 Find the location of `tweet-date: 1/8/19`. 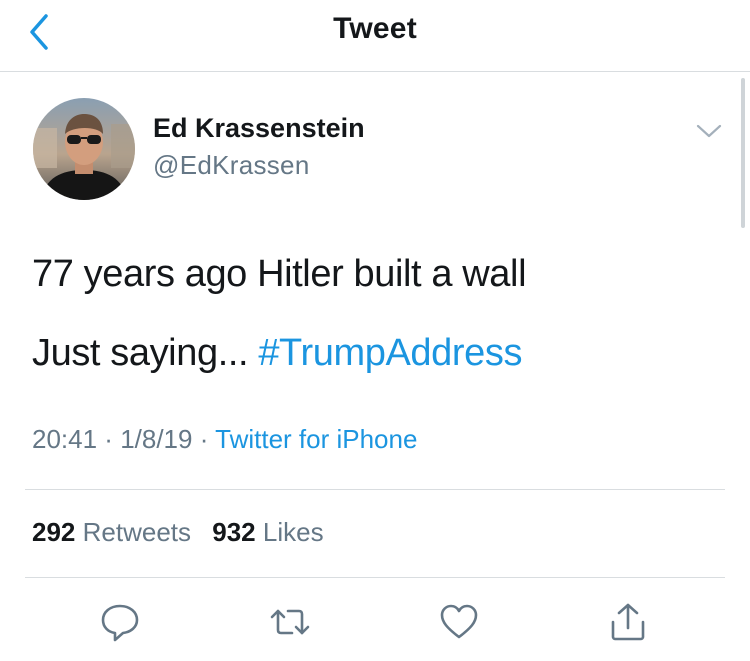

tweet-date: 1/8/19 is located at coordinates (156, 439).